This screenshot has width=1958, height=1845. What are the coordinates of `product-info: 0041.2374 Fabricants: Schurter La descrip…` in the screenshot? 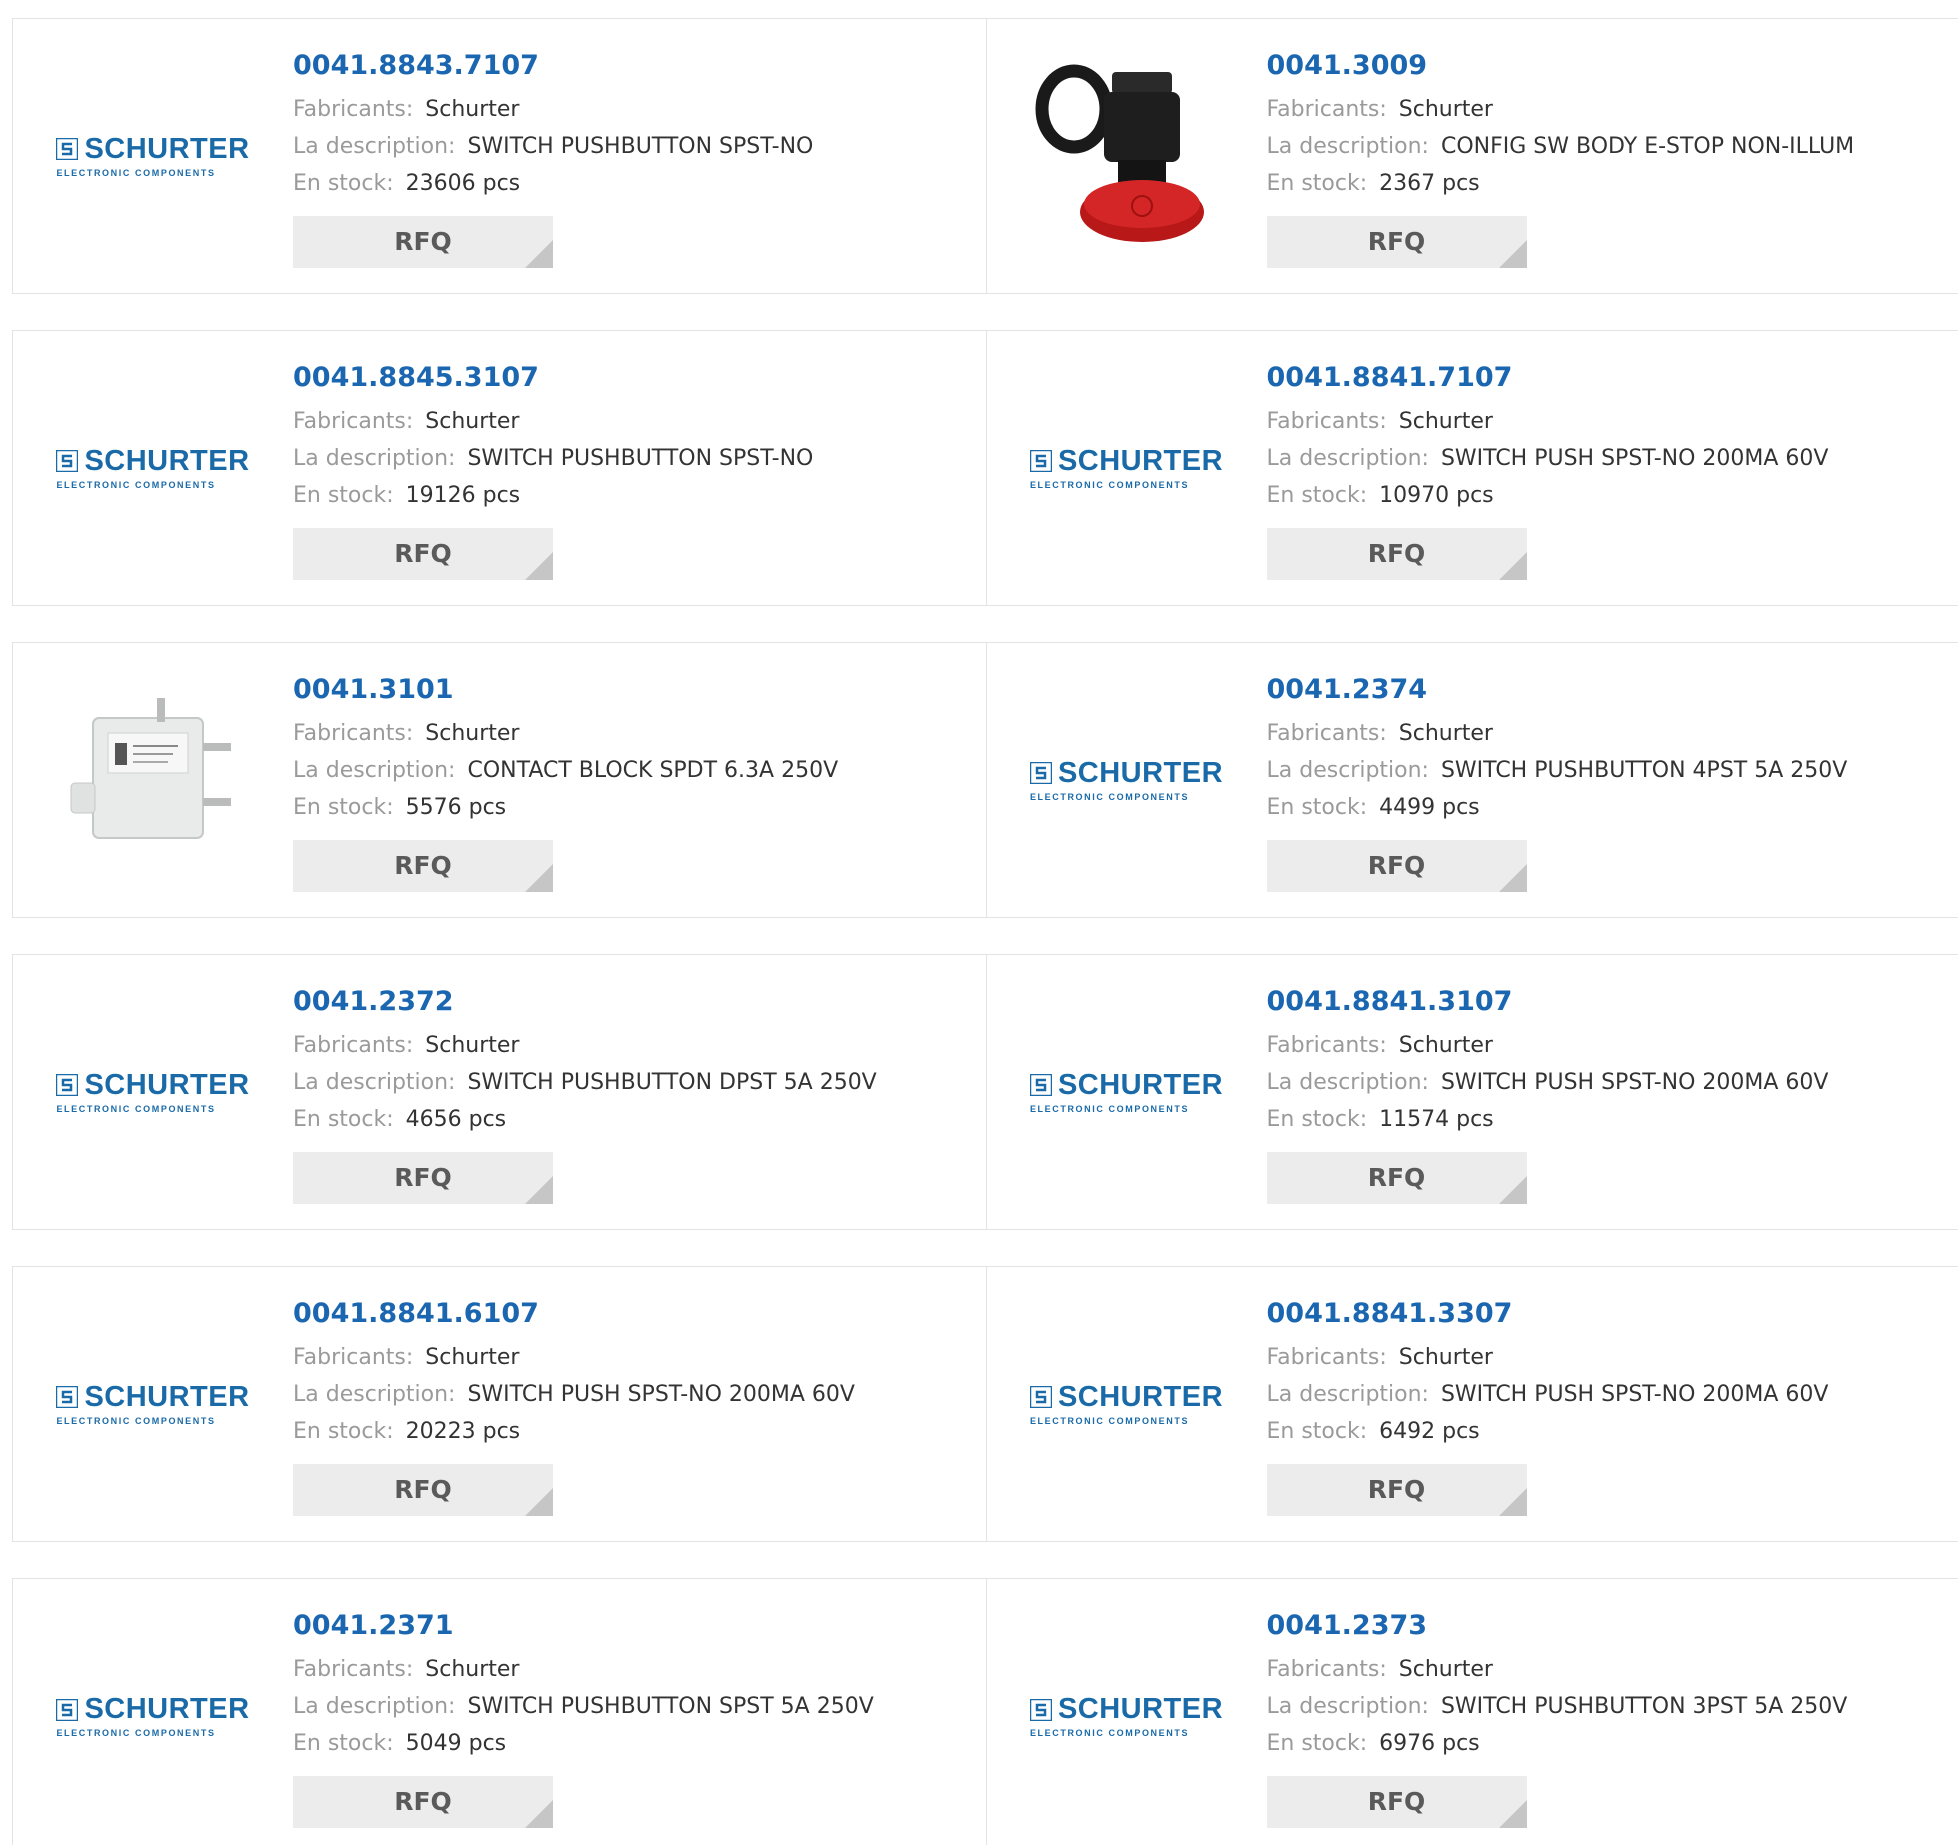 It's located at (1607, 782).